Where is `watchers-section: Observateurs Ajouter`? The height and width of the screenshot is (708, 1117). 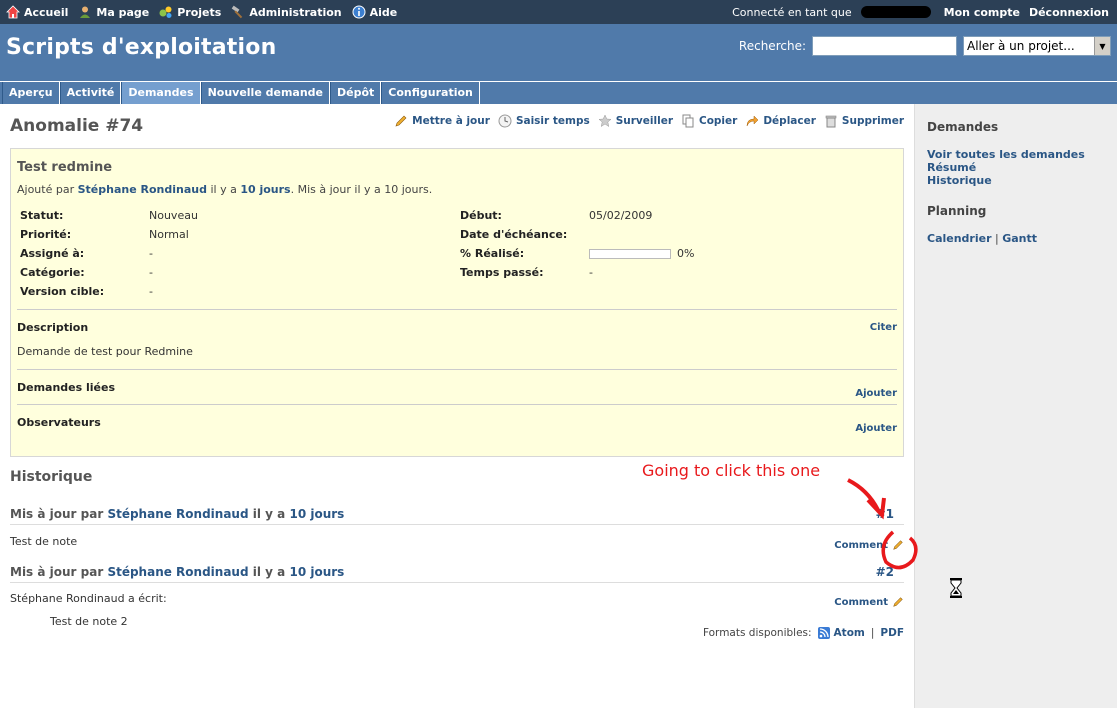 watchers-section: Observateurs Ajouter is located at coordinates (457, 424).